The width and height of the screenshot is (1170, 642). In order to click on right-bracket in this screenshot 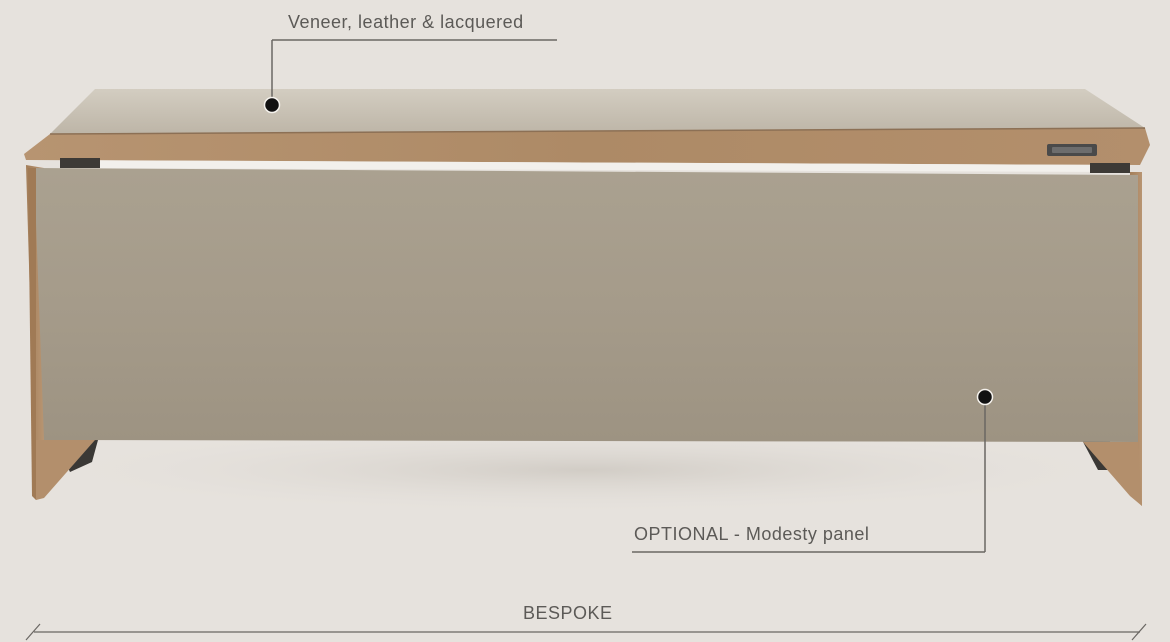, I will do `click(1110, 168)`.